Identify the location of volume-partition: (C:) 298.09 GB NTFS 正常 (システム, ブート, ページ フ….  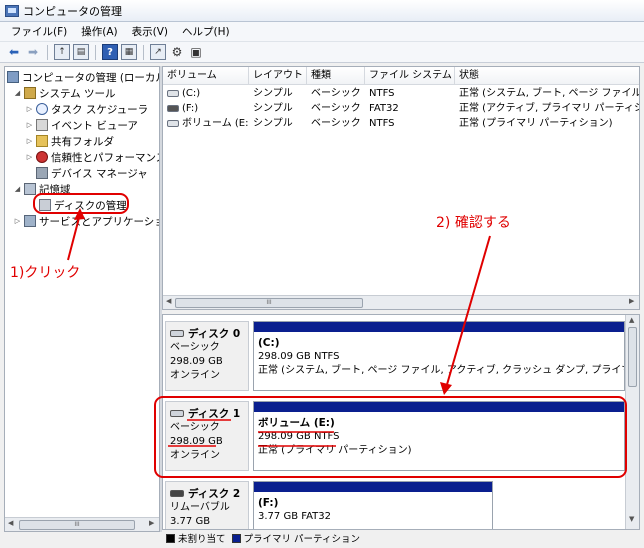
(439, 356).